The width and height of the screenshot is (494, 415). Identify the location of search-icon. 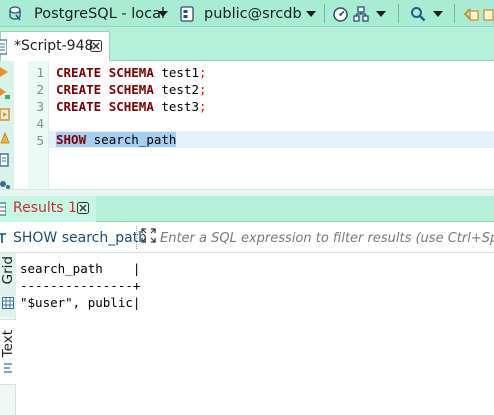
(418, 13).